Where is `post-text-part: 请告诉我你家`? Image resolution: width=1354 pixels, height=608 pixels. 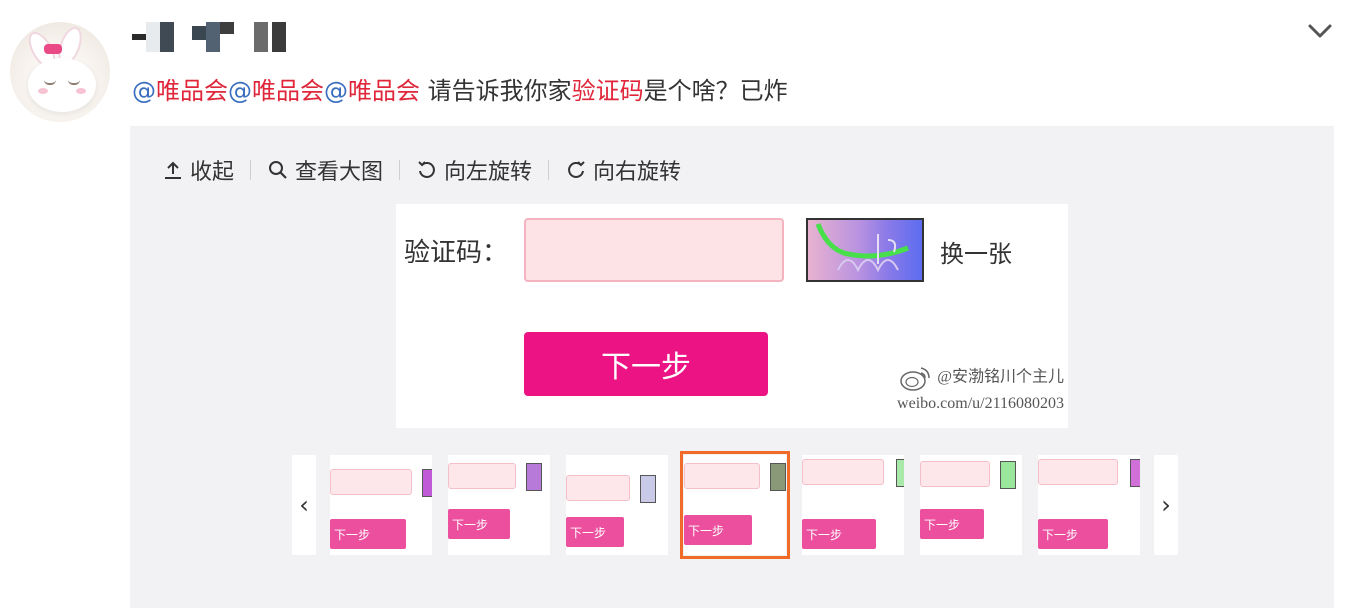
post-text-part: 请告诉我你家 is located at coordinates (496, 91).